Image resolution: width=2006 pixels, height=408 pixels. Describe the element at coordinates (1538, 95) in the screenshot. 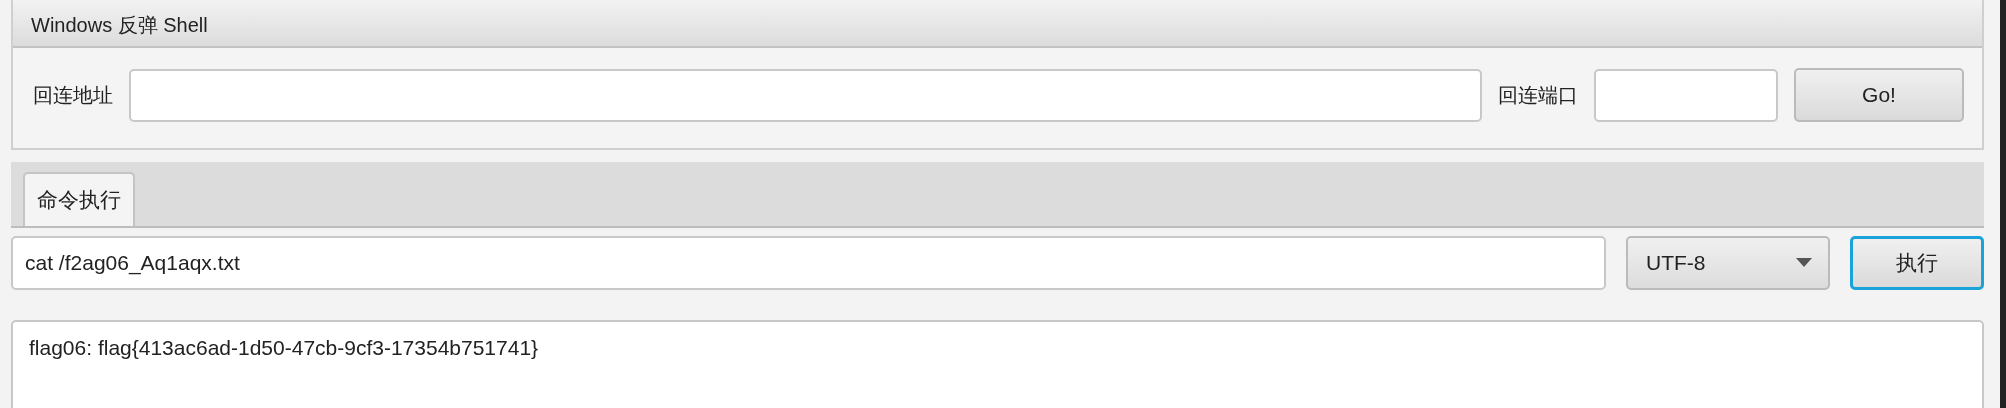

I see `port-label: 回连端口` at that location.